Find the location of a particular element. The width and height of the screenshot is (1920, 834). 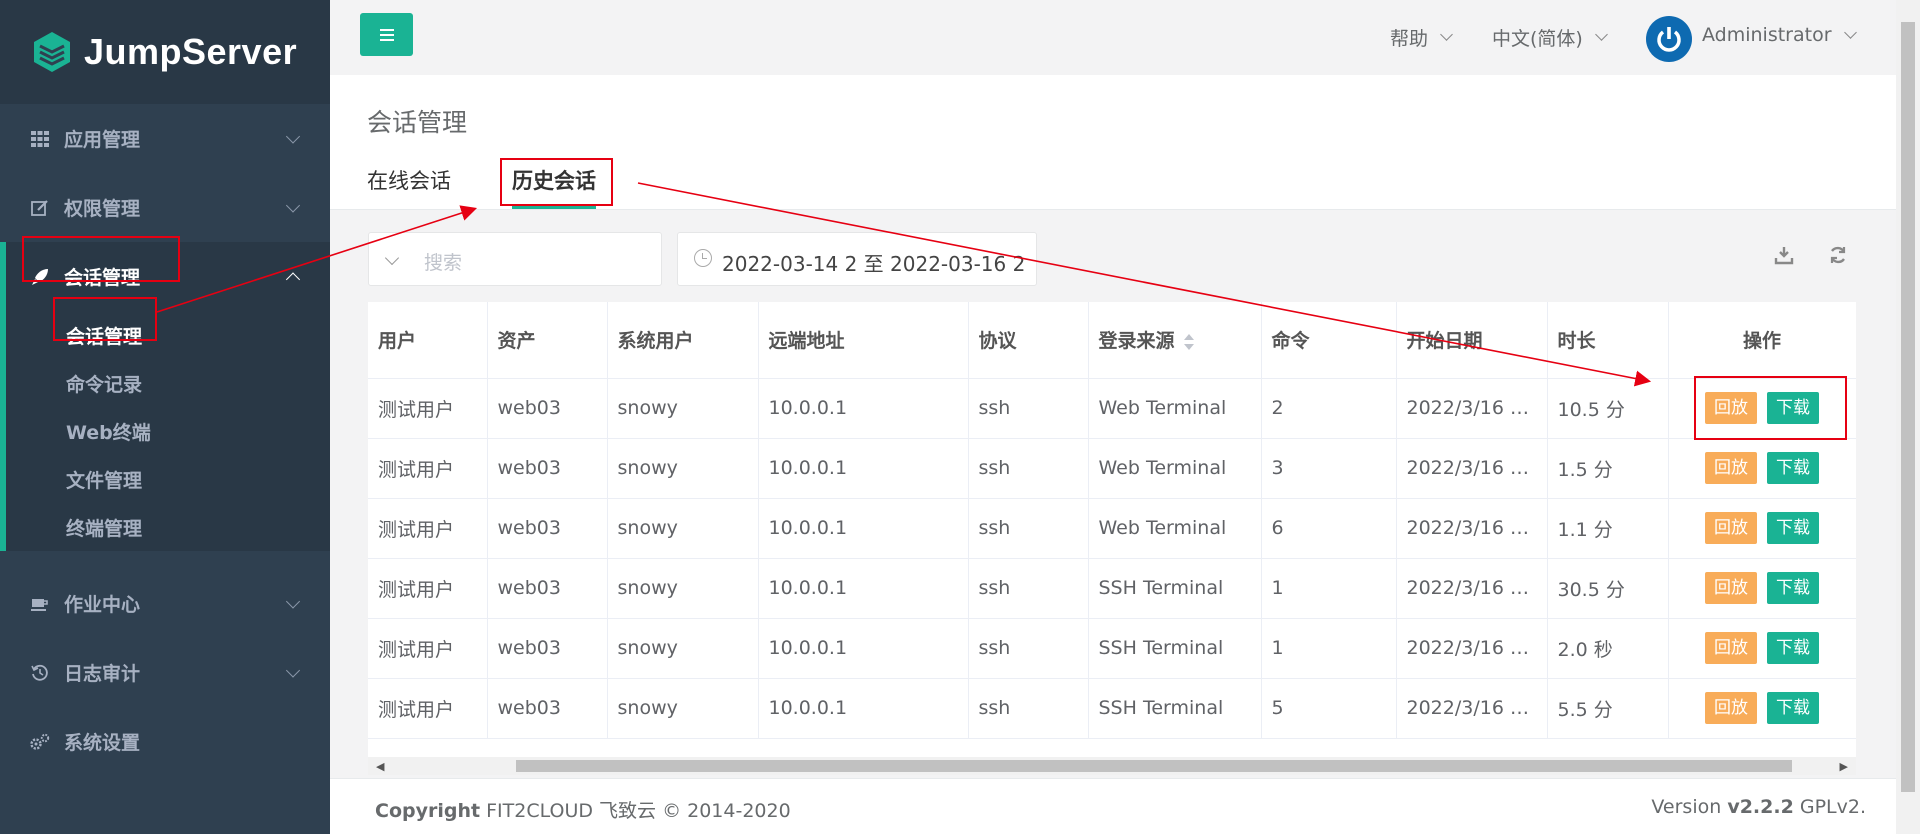

actions-cell: 回放 下载 is located at coordinates (1762, 708).